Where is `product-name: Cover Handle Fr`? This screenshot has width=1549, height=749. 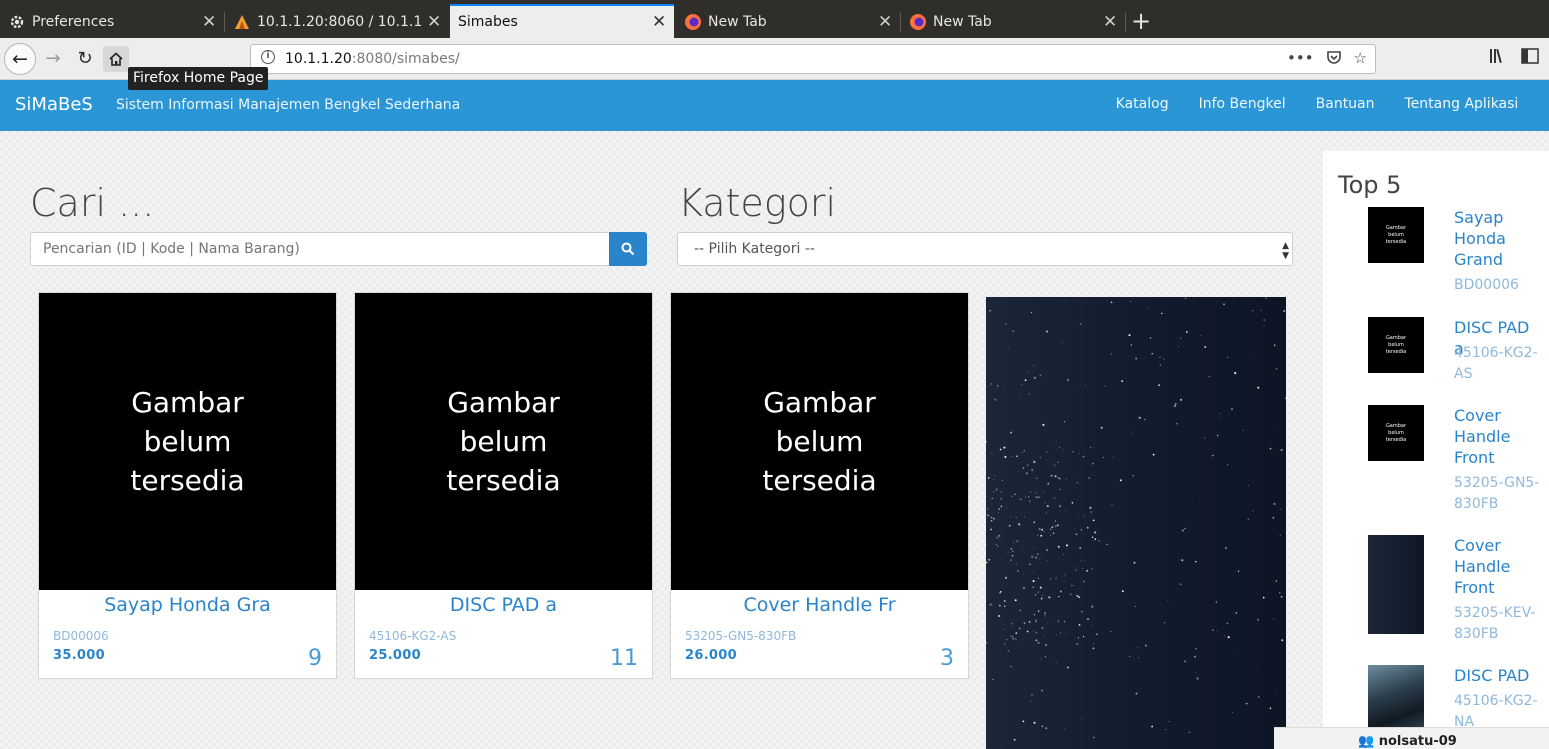 product-name: Cover Handle Fr is located at coordinates (819, 605).